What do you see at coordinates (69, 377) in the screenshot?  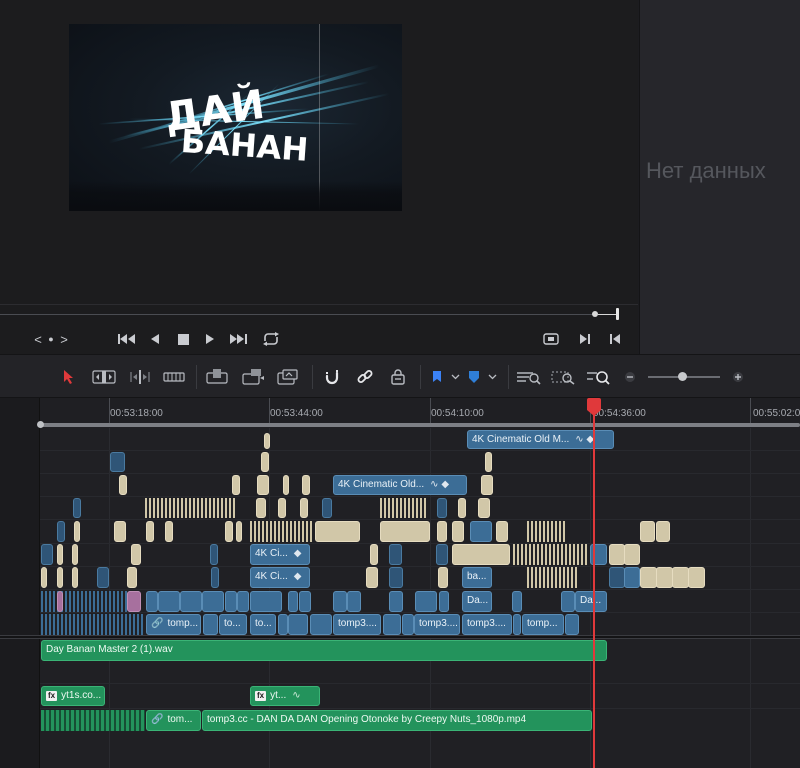 I see `selection-tool-icon` at bounding box center [69, 377].